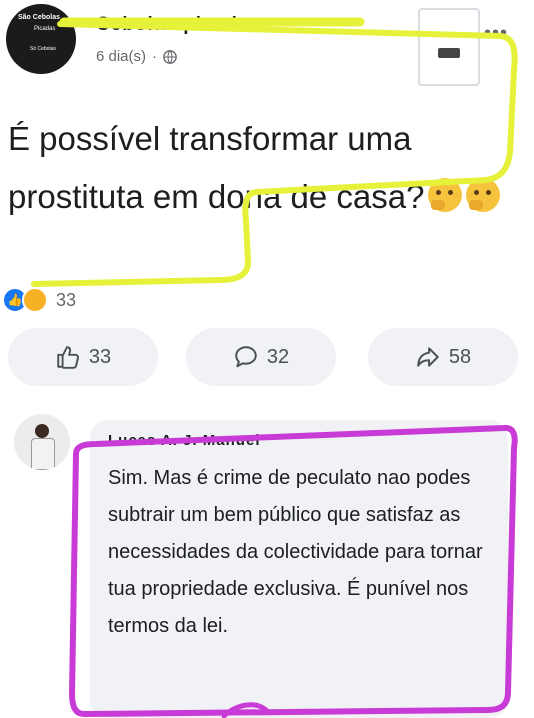 This screenshot has height=718, width=534. Describe the element at coordinates (41, 39) in the screenshot. I see `page-avatar: São Cebolas Picadas Só Cebolas` at that location.